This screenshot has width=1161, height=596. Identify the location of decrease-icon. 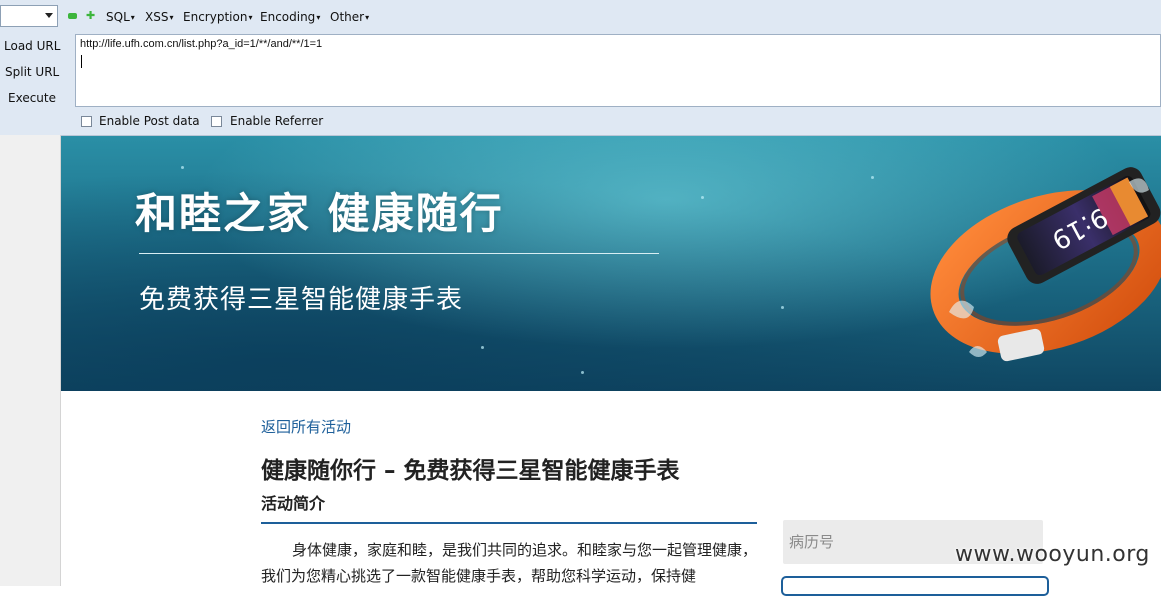
(72, 16).